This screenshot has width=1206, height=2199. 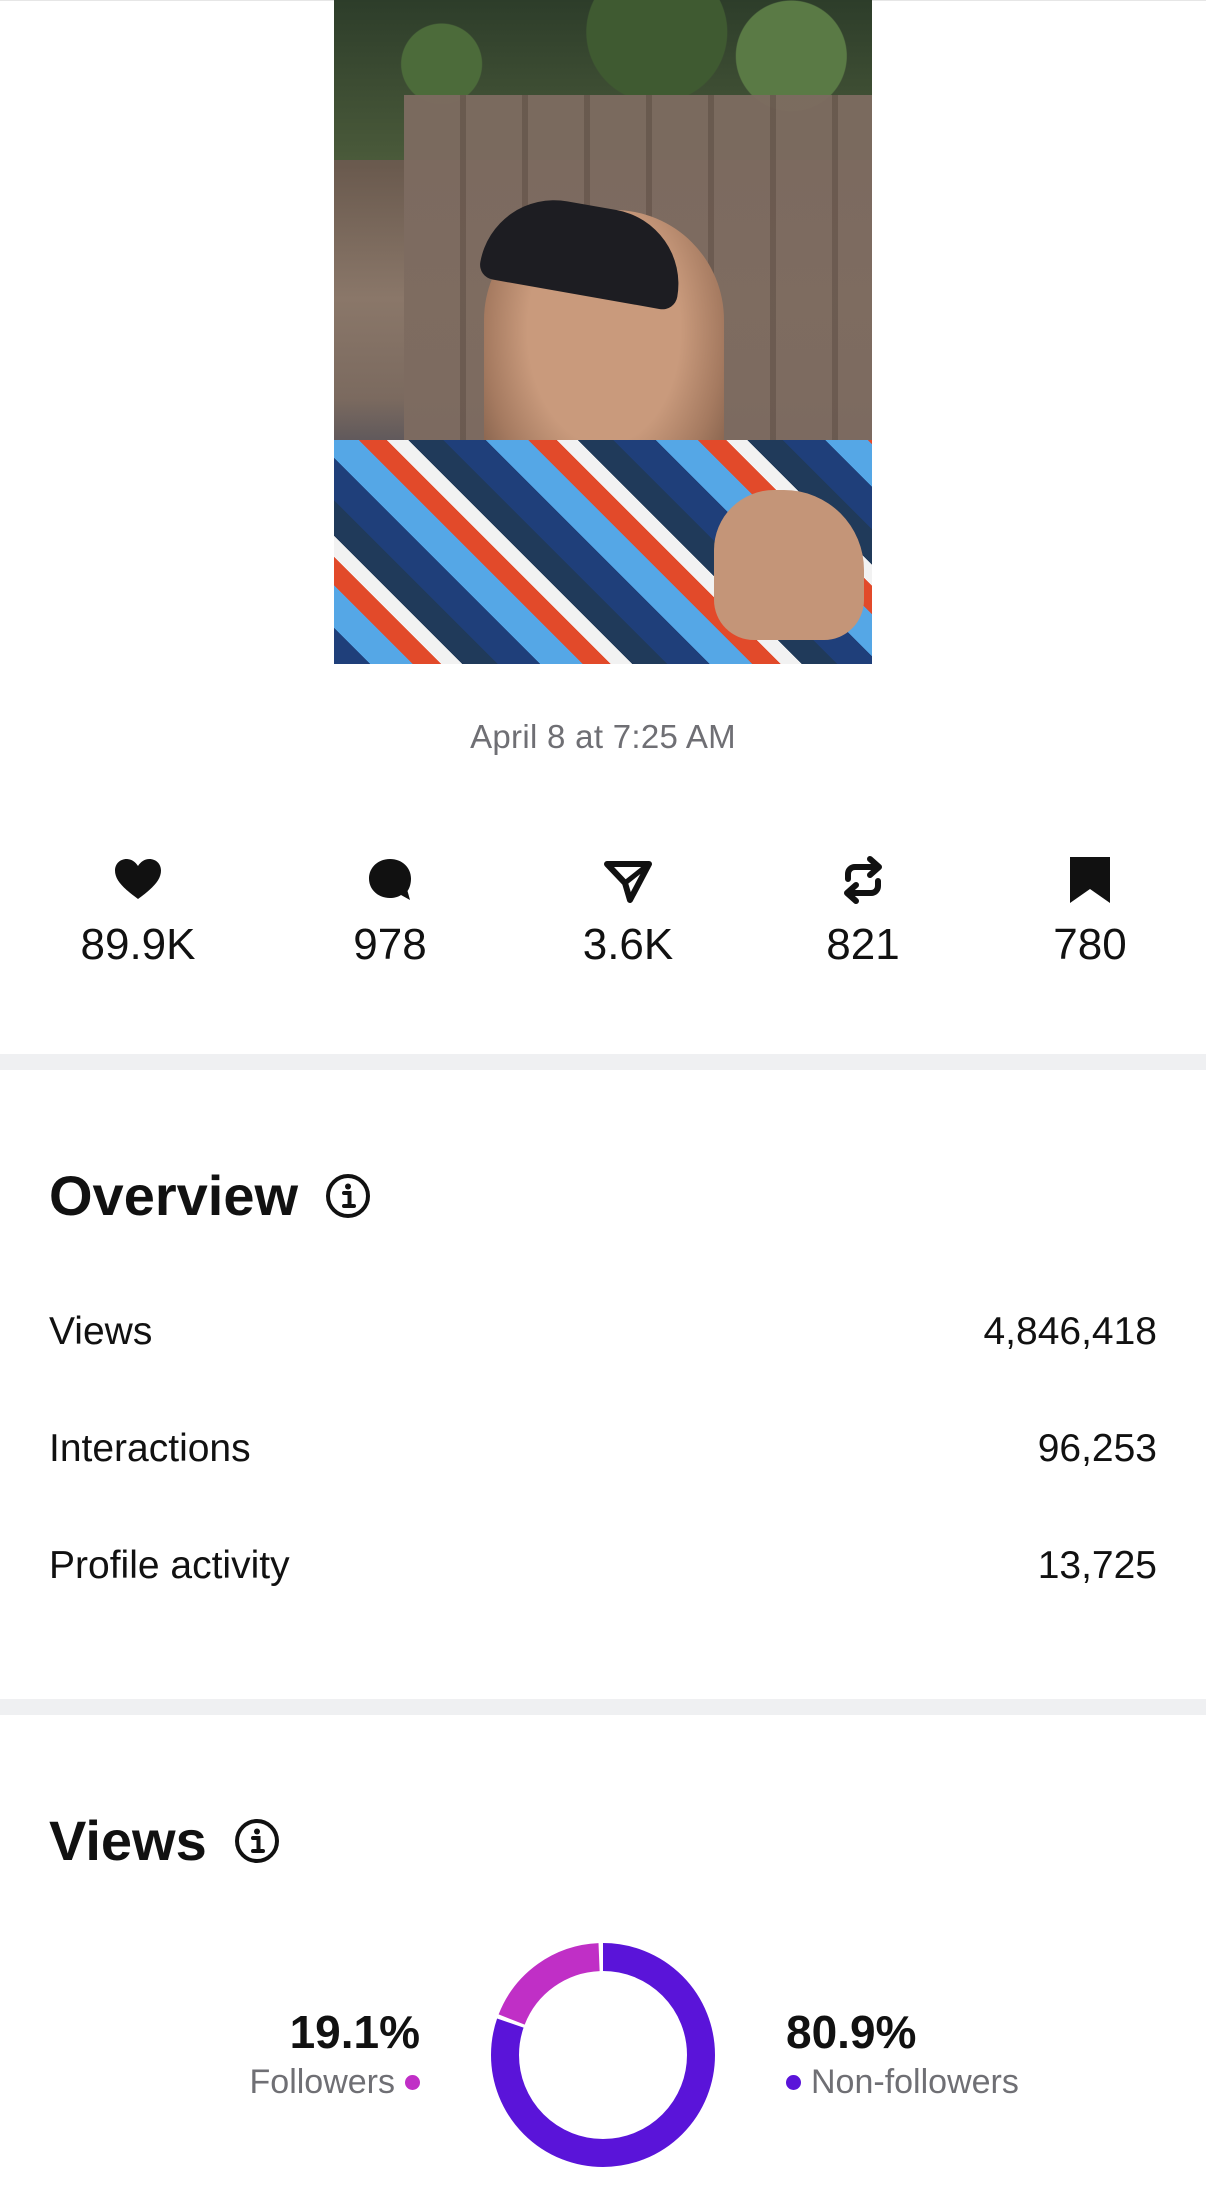 I want to click on video-thumbnail, so click(x=603, y=332).